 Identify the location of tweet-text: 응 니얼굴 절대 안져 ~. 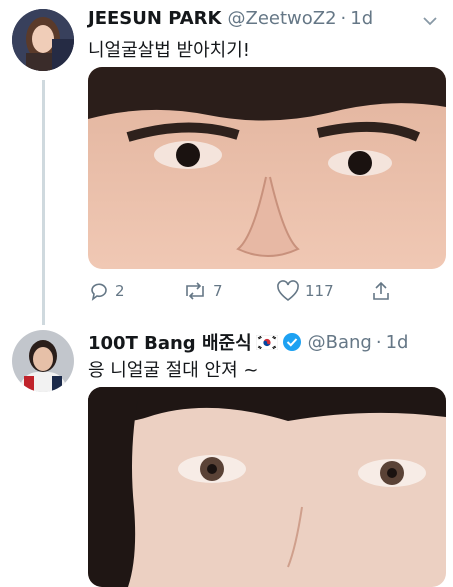
(173, 370).